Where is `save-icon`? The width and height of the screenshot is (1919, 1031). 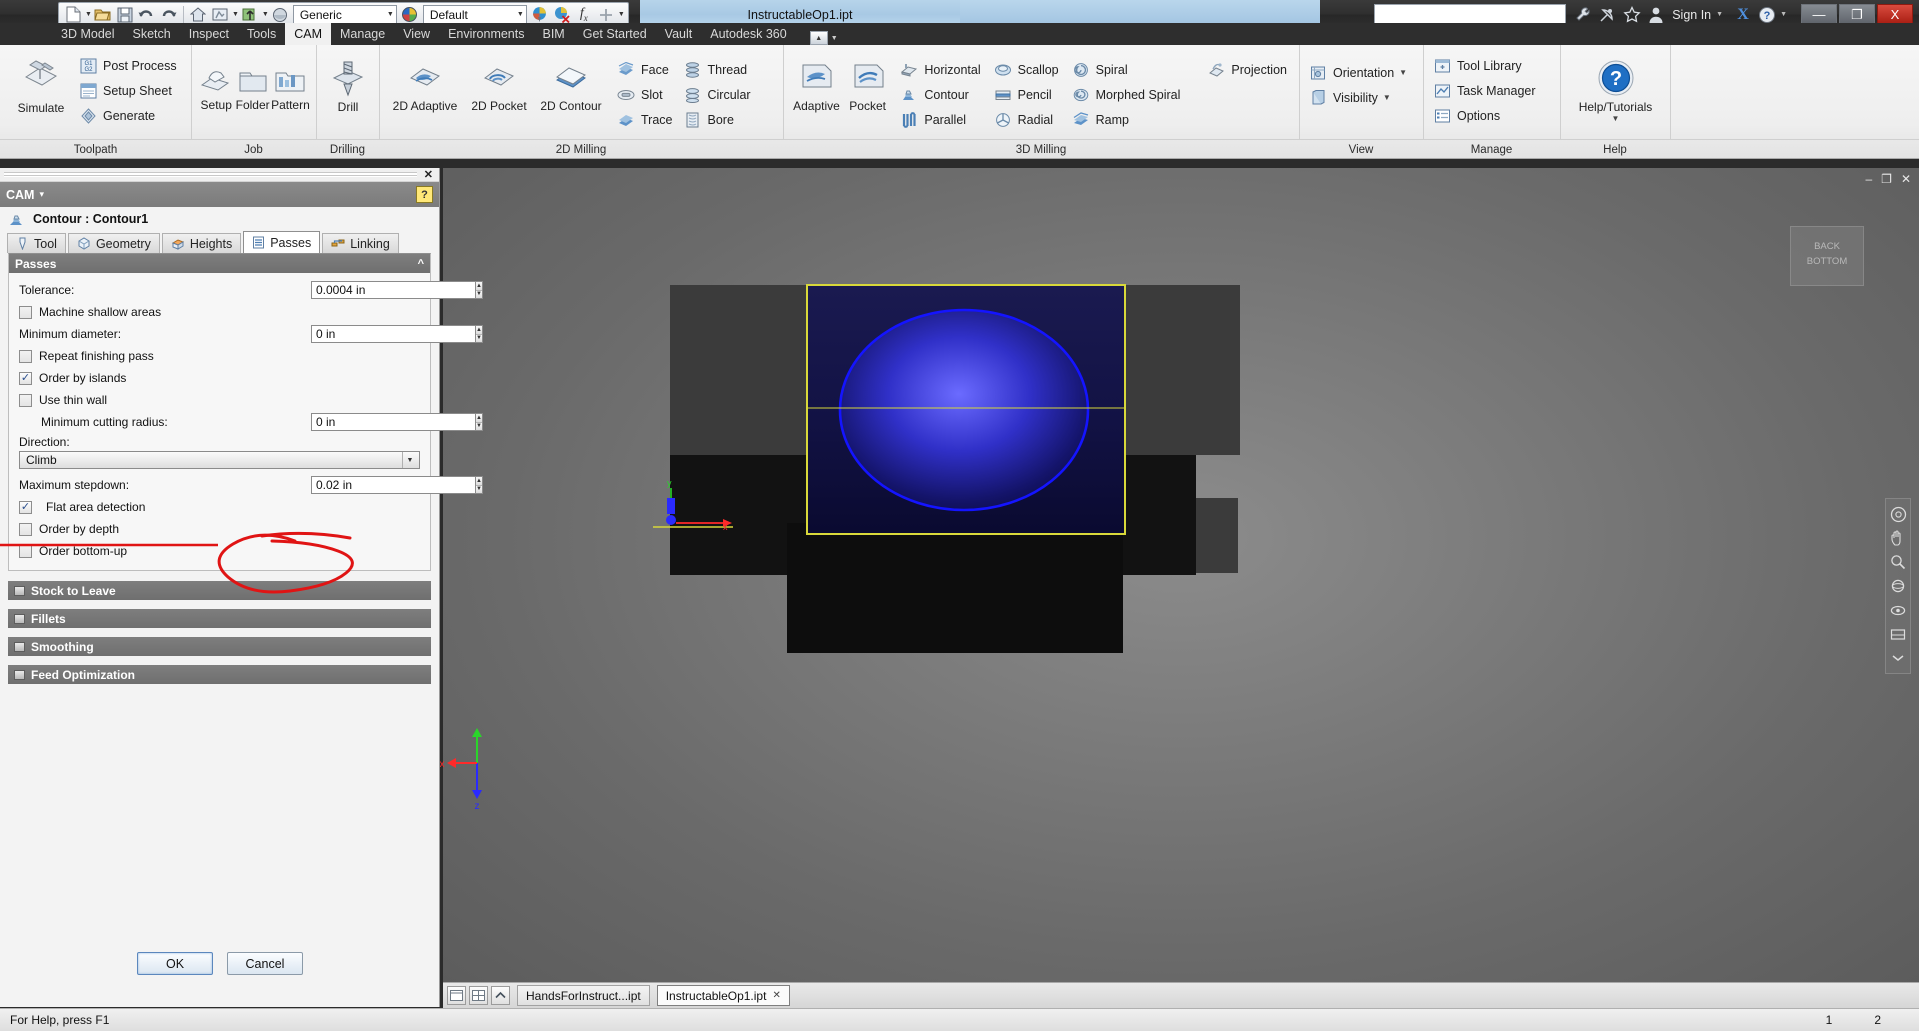 save-icon is located at coordinates (125, 14).